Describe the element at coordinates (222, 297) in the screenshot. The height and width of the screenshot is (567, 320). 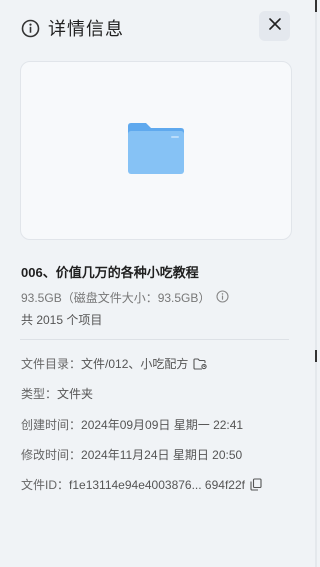
I see `size-info-icon` at that location.